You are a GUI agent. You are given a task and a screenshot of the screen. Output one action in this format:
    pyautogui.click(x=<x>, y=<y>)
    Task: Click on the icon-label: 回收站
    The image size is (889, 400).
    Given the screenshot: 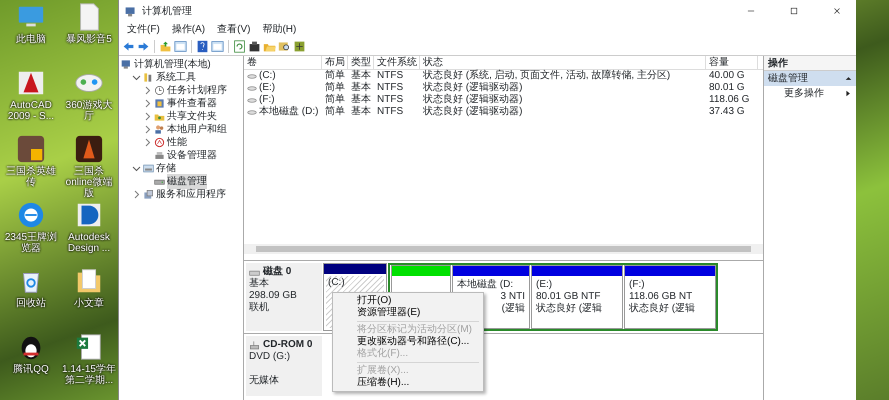 What is the action you would take?
    pyautogui.click(x=31, y=303)
    